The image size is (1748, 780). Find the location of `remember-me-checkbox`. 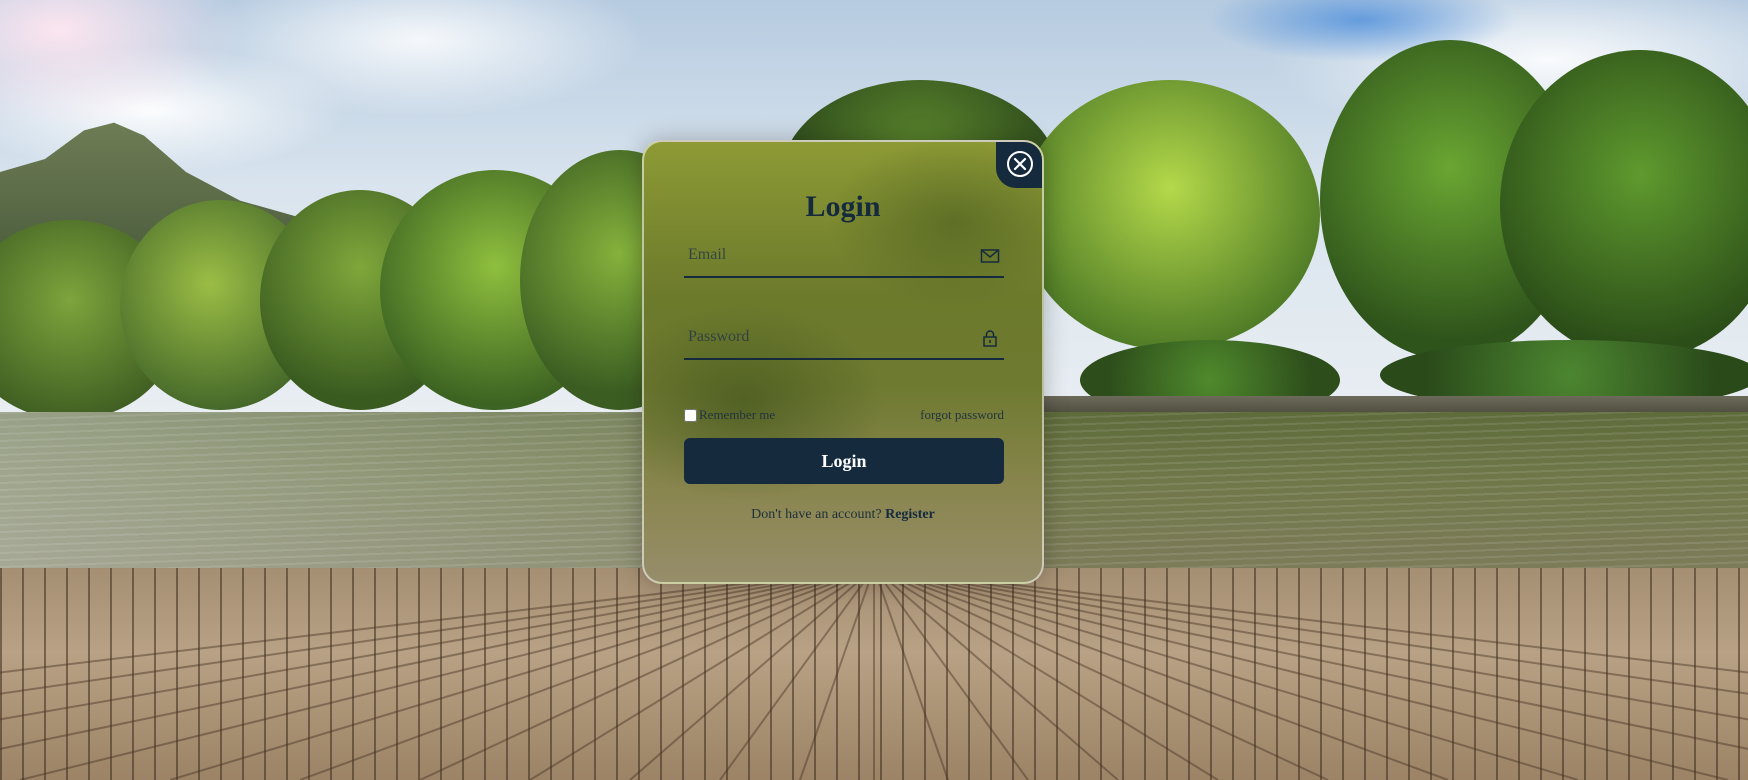

remember-me-checkbox is located at coordinates (690, 415).